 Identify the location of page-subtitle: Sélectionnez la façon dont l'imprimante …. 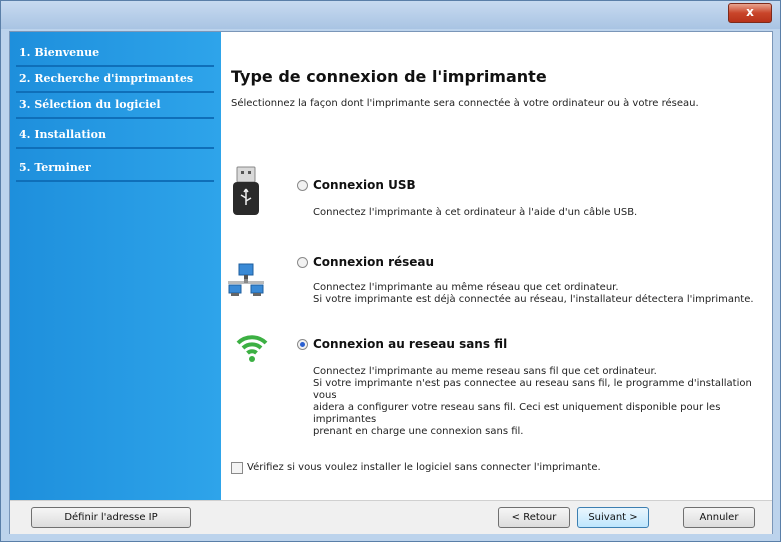
(465, 103).